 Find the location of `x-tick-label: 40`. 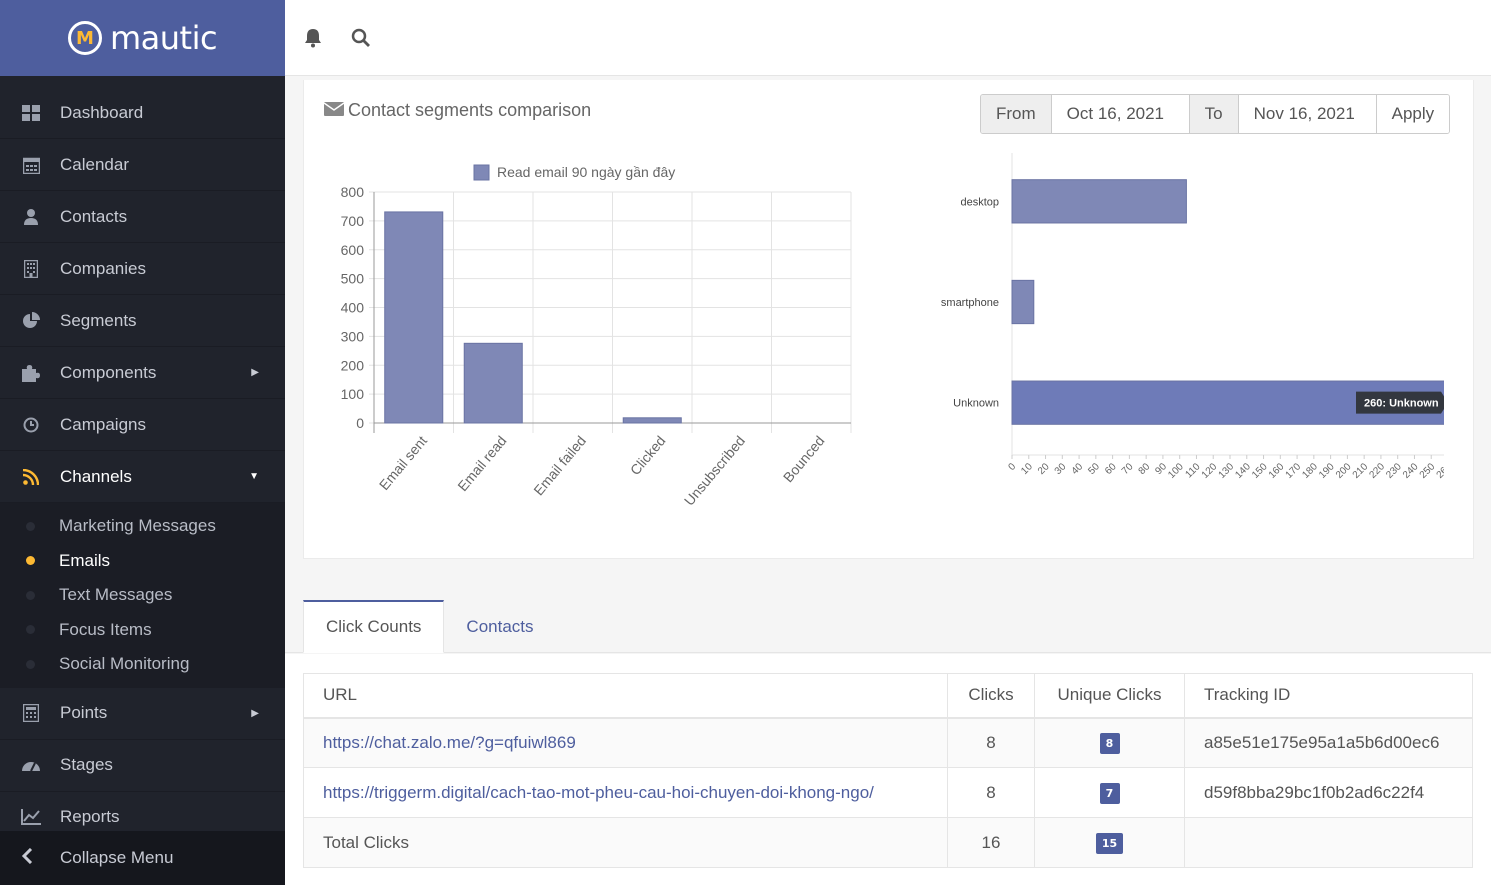

x-tick-label: 40 is located at coordinates (1078, 469).